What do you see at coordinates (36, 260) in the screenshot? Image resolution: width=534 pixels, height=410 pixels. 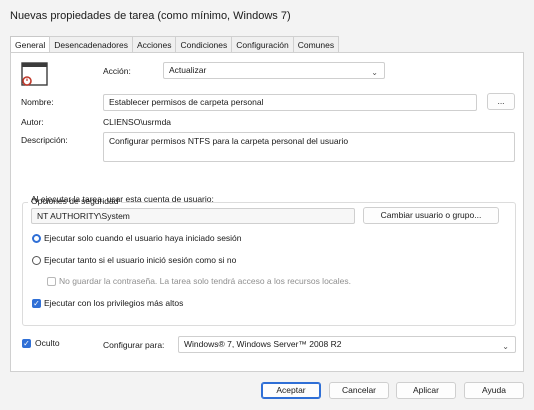 I see `radio-whether-logged-on` at bounding box center [36, 260].